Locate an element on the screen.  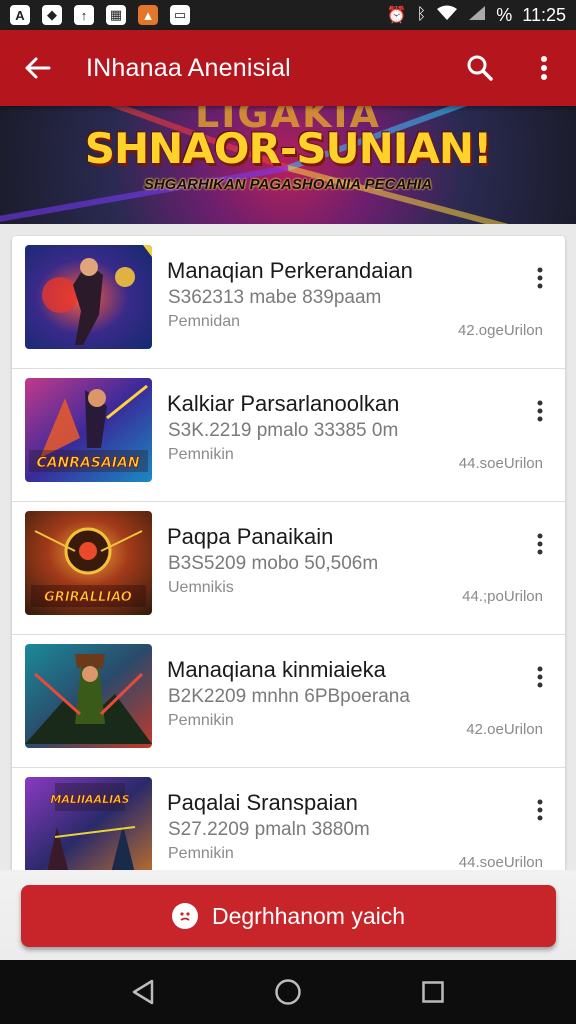
app-a-icon: A is located at coordinates (20, 15).